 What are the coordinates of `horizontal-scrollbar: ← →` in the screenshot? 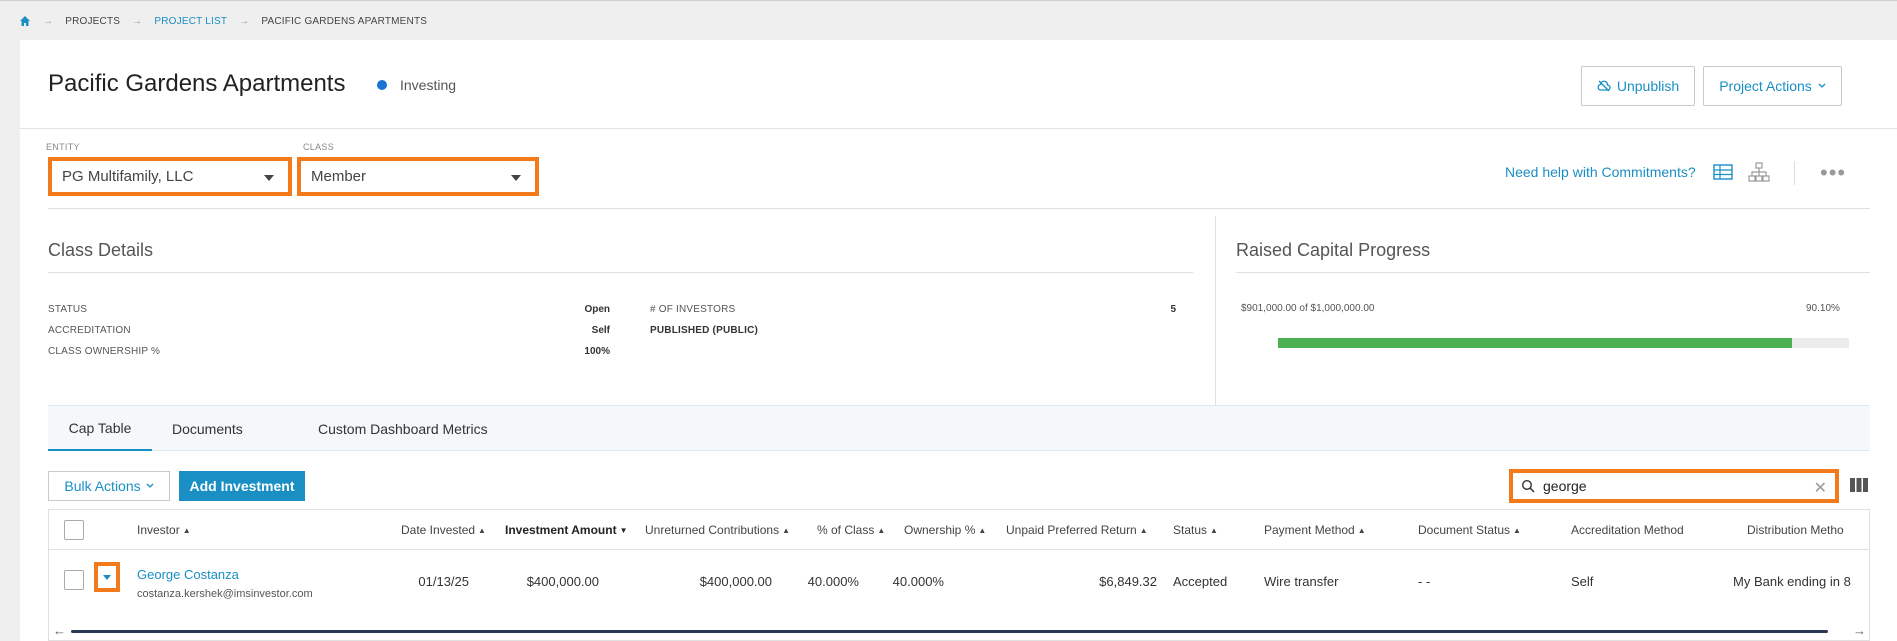 It's located at (959, 631).